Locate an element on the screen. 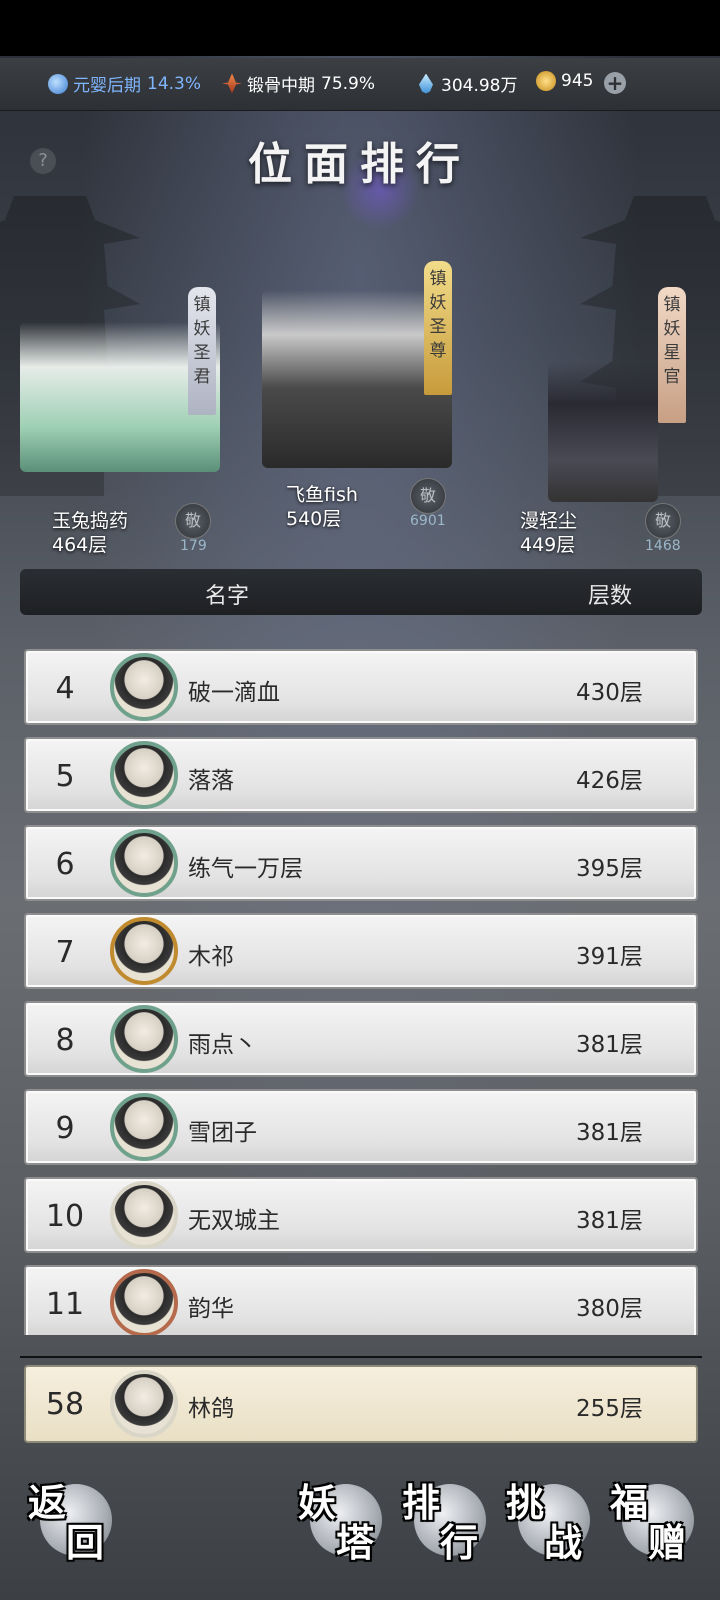 This screenshot has width=720, height=1600. header-floor: 层数 is located at coordinates (610, 596).